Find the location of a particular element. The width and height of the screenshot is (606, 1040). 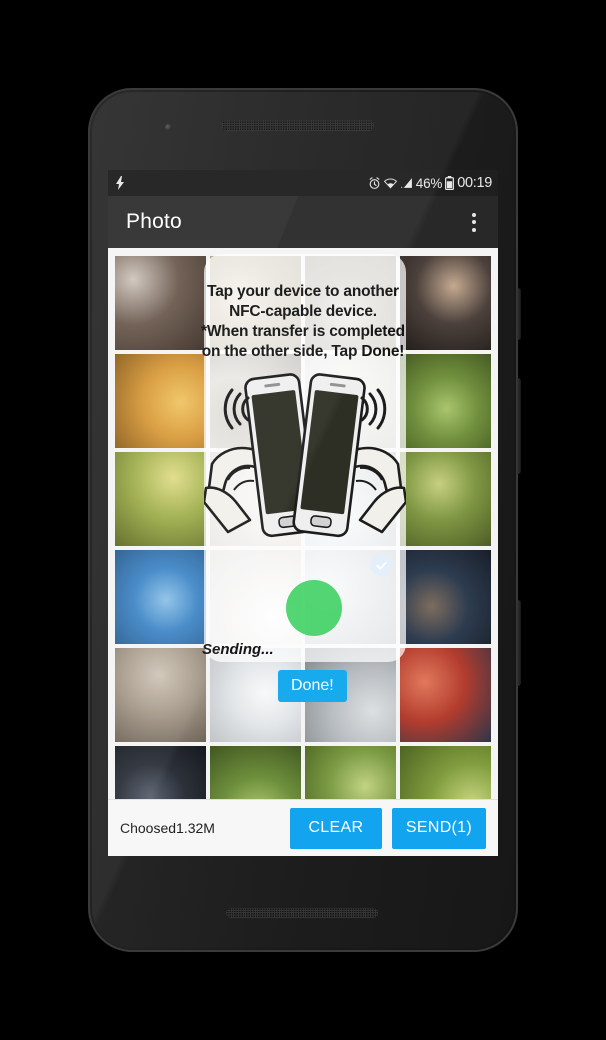

volume-up-button is located at coordinates (518, 426).